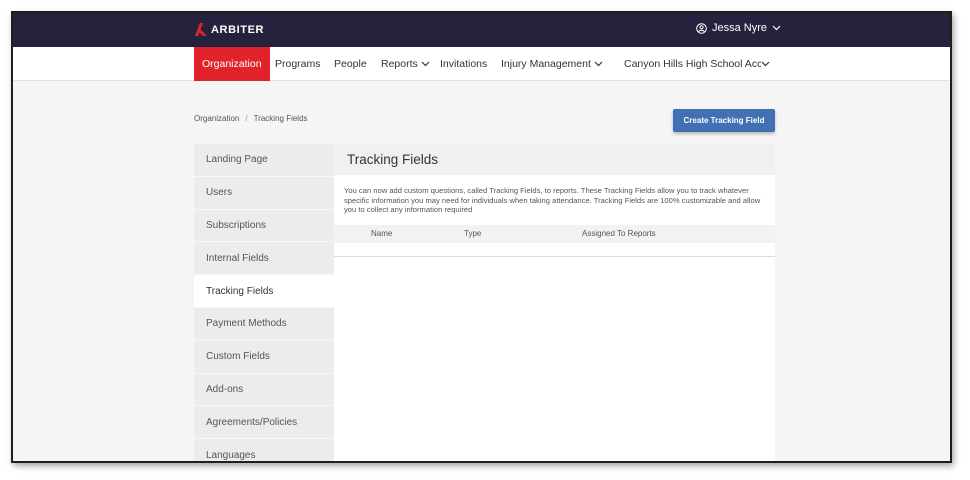 Image resolution: width=970 pixels, height=480 pixels. Describe the element at coordinates (264, 423) in the screenshot. I see `sidebar-item-agreements-policies: Agreements/Policies` at that location.